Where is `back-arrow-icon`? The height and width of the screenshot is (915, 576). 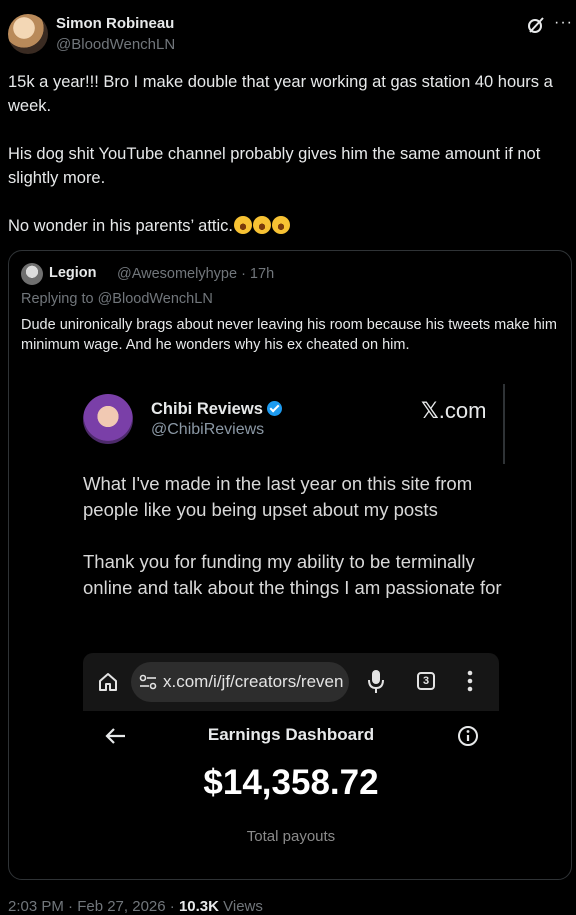 back-arrow-icon is located at coordinates (115, 736).